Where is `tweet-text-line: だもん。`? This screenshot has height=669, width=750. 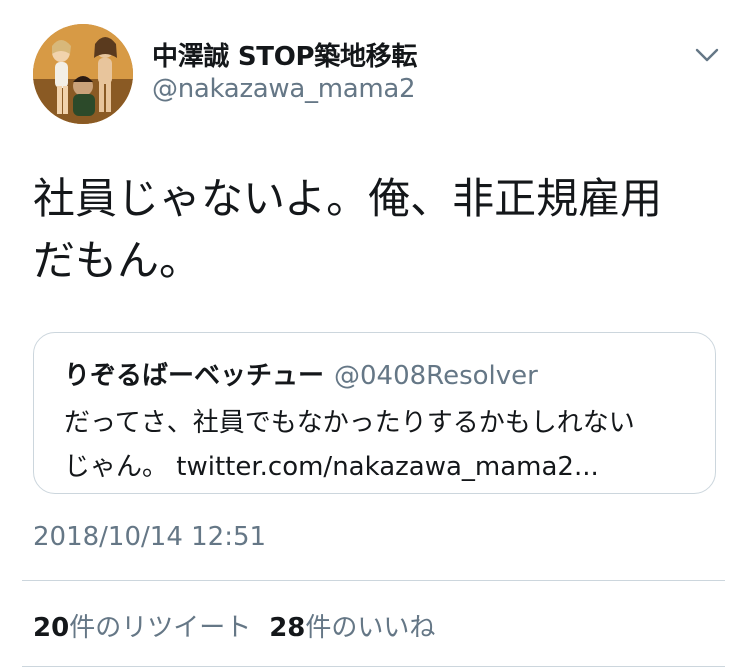 tweet-text-line: だもん。 is located at coordinates (117, 260).